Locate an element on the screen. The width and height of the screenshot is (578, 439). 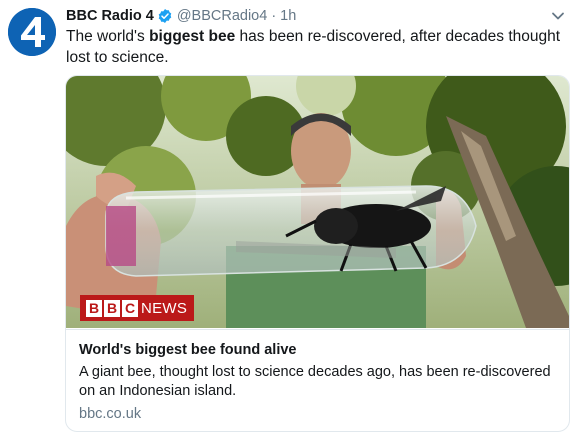
tweet-header: BBC Radio 4 @BBCRadio4 · 1h is located at coordinates (181, 16).